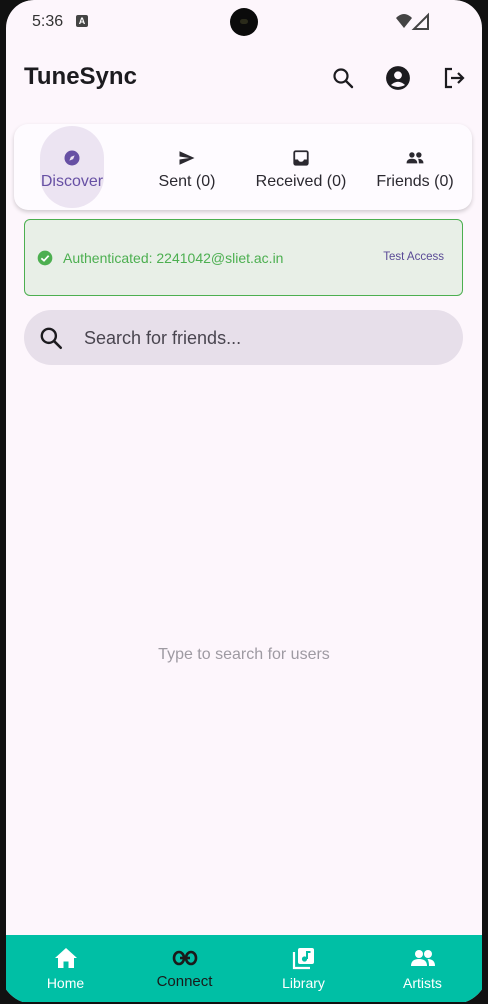 The image size is (488, 1004). Describe the element at coordinates (413, 257) in the screenshot. I see `test-access-button: Test Access` at that location.